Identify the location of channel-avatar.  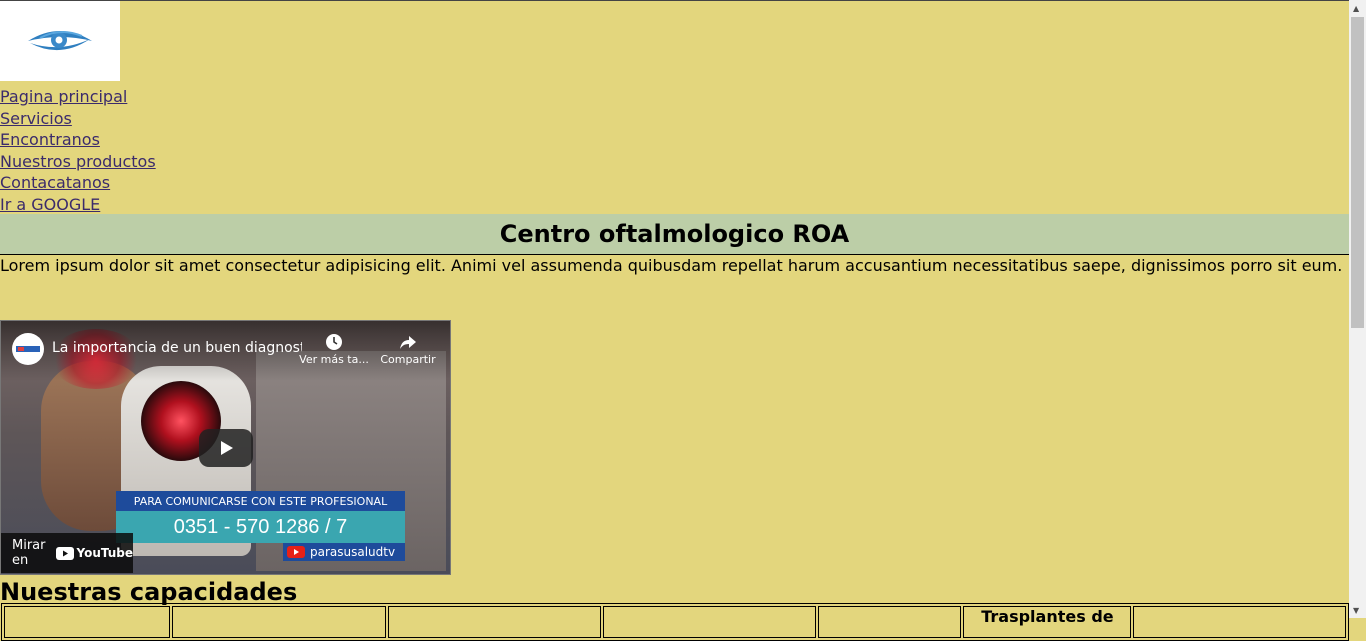
(28, 349).